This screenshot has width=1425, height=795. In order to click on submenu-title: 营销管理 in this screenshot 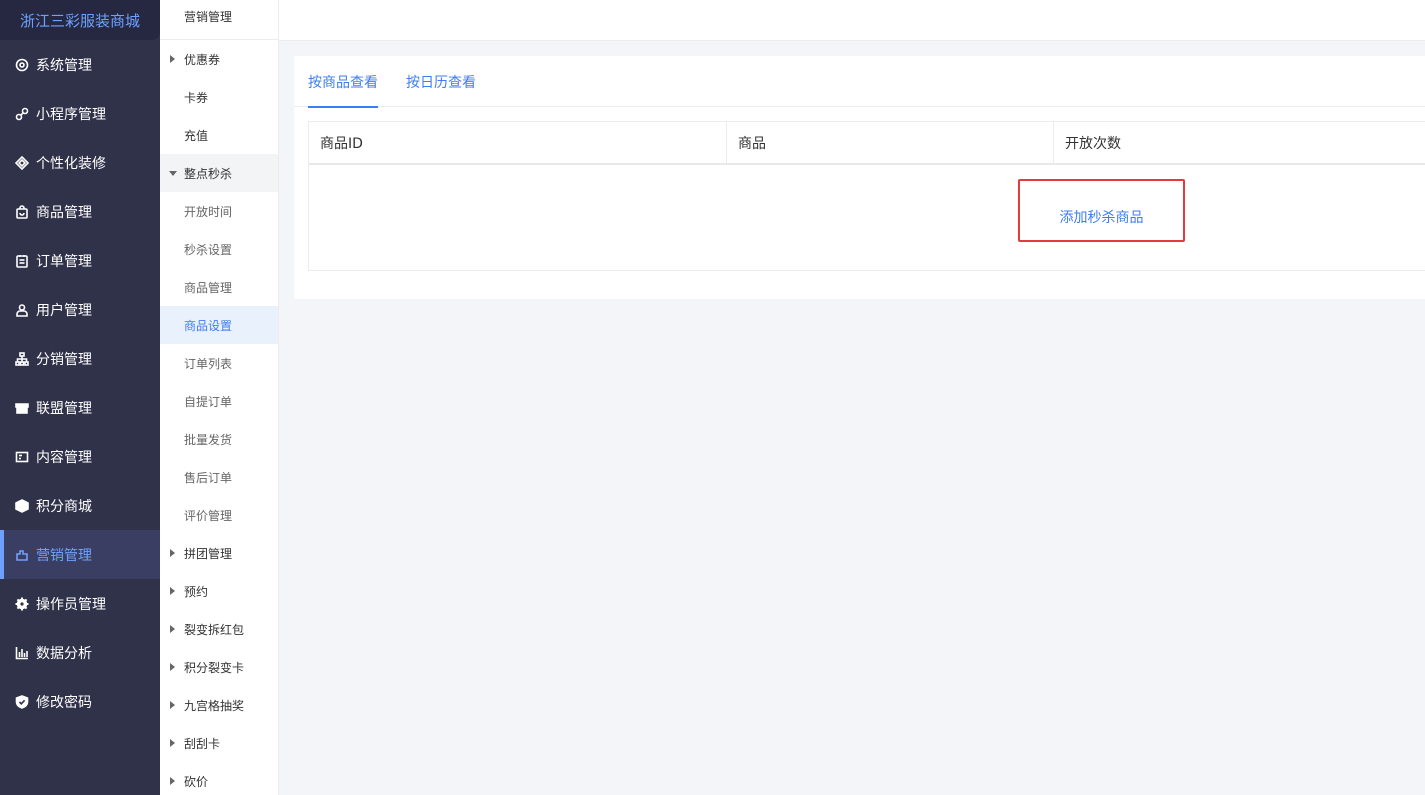, I will do `click(219, 20)`.